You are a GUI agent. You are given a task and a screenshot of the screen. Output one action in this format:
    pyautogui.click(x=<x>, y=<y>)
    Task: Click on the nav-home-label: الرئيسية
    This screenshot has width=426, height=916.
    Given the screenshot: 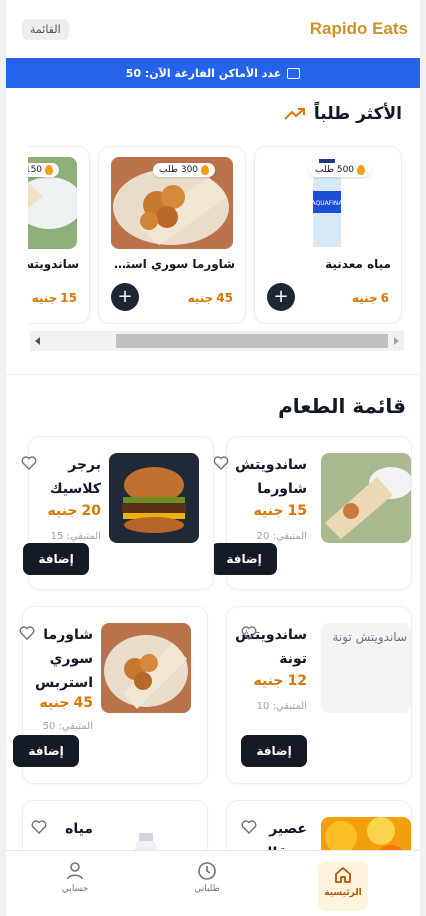 What is the action you would take?
    pyautogui.click(x=343, y=893)
    